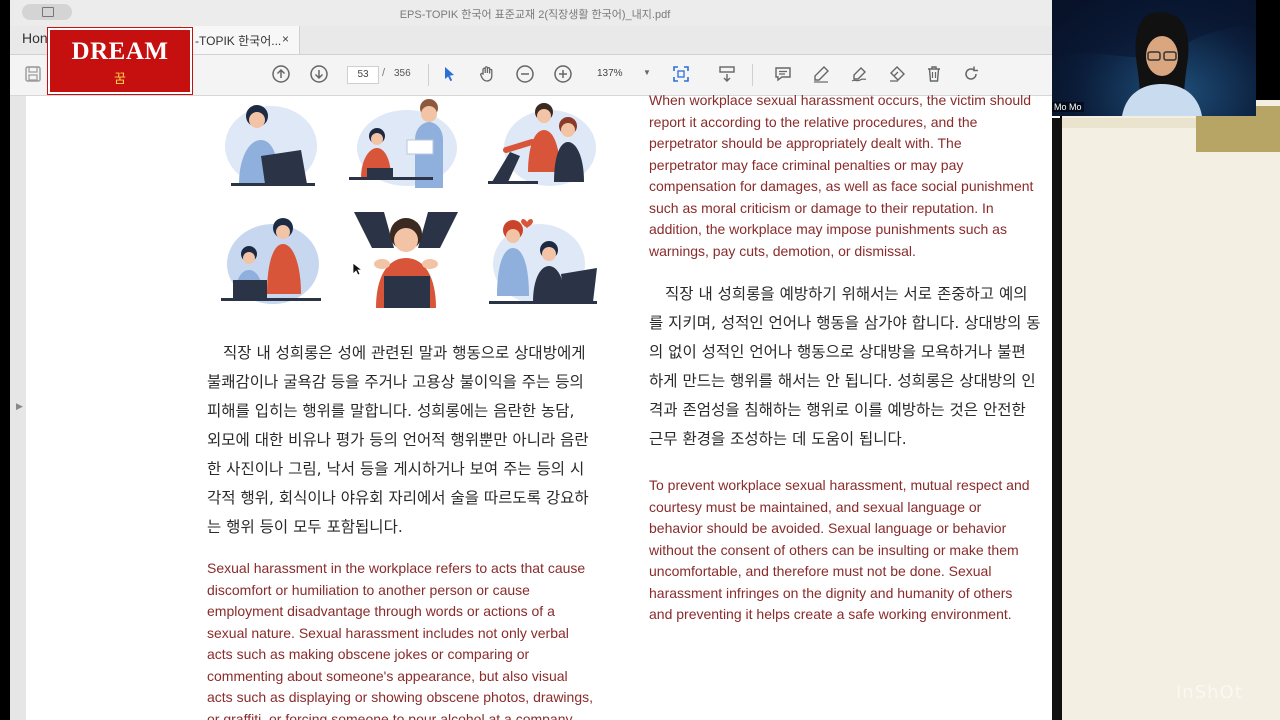  Describe the element at coordinates (391, 411) in the screenshot. I see `text-line: 피해를 입히는 행위를 말합니다. 성희롱에는 음란한 농담,` at that location.